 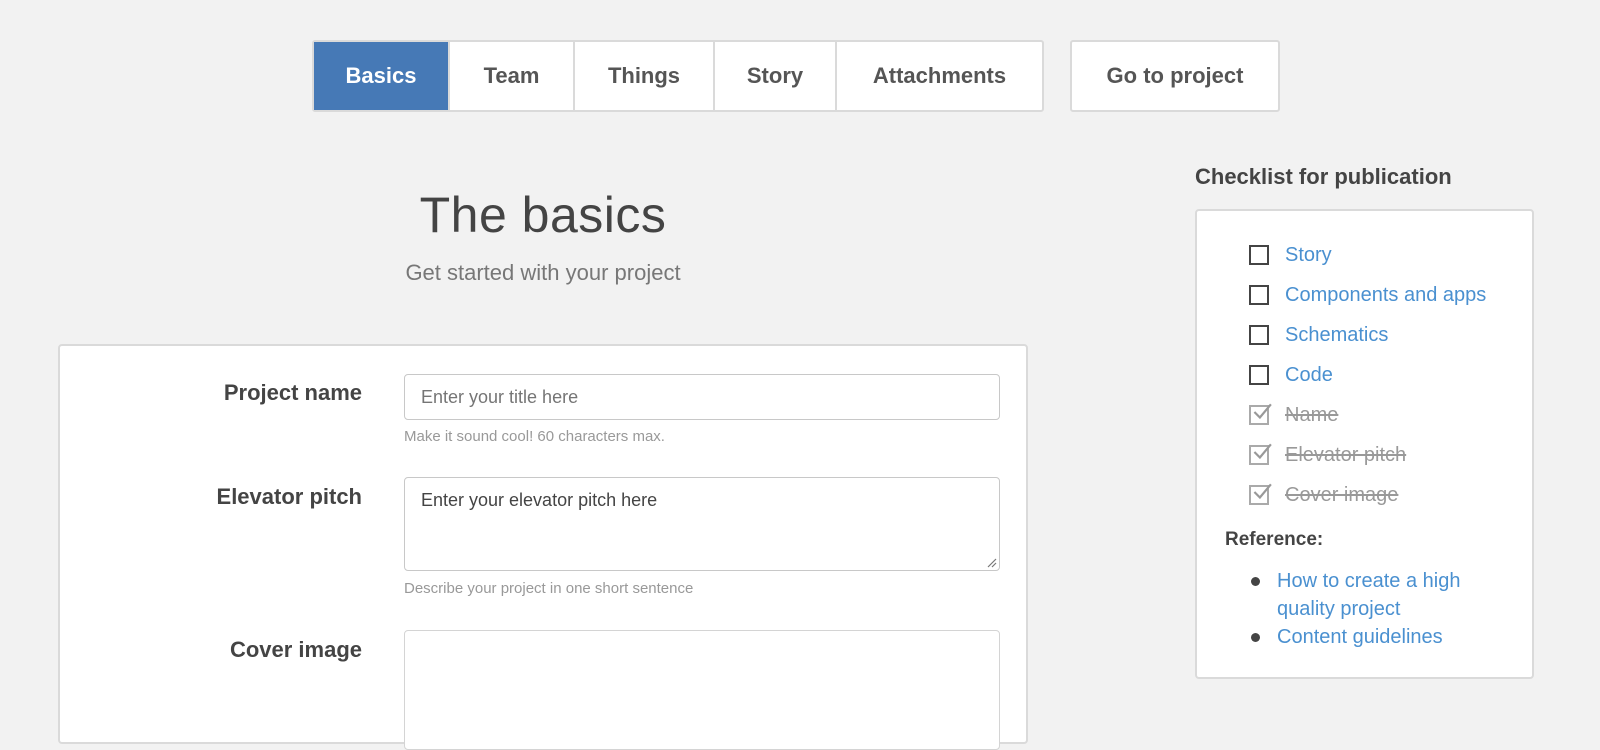 I want to click on checklist-item-schematics: Schematics, so click(x=1318, y=335).